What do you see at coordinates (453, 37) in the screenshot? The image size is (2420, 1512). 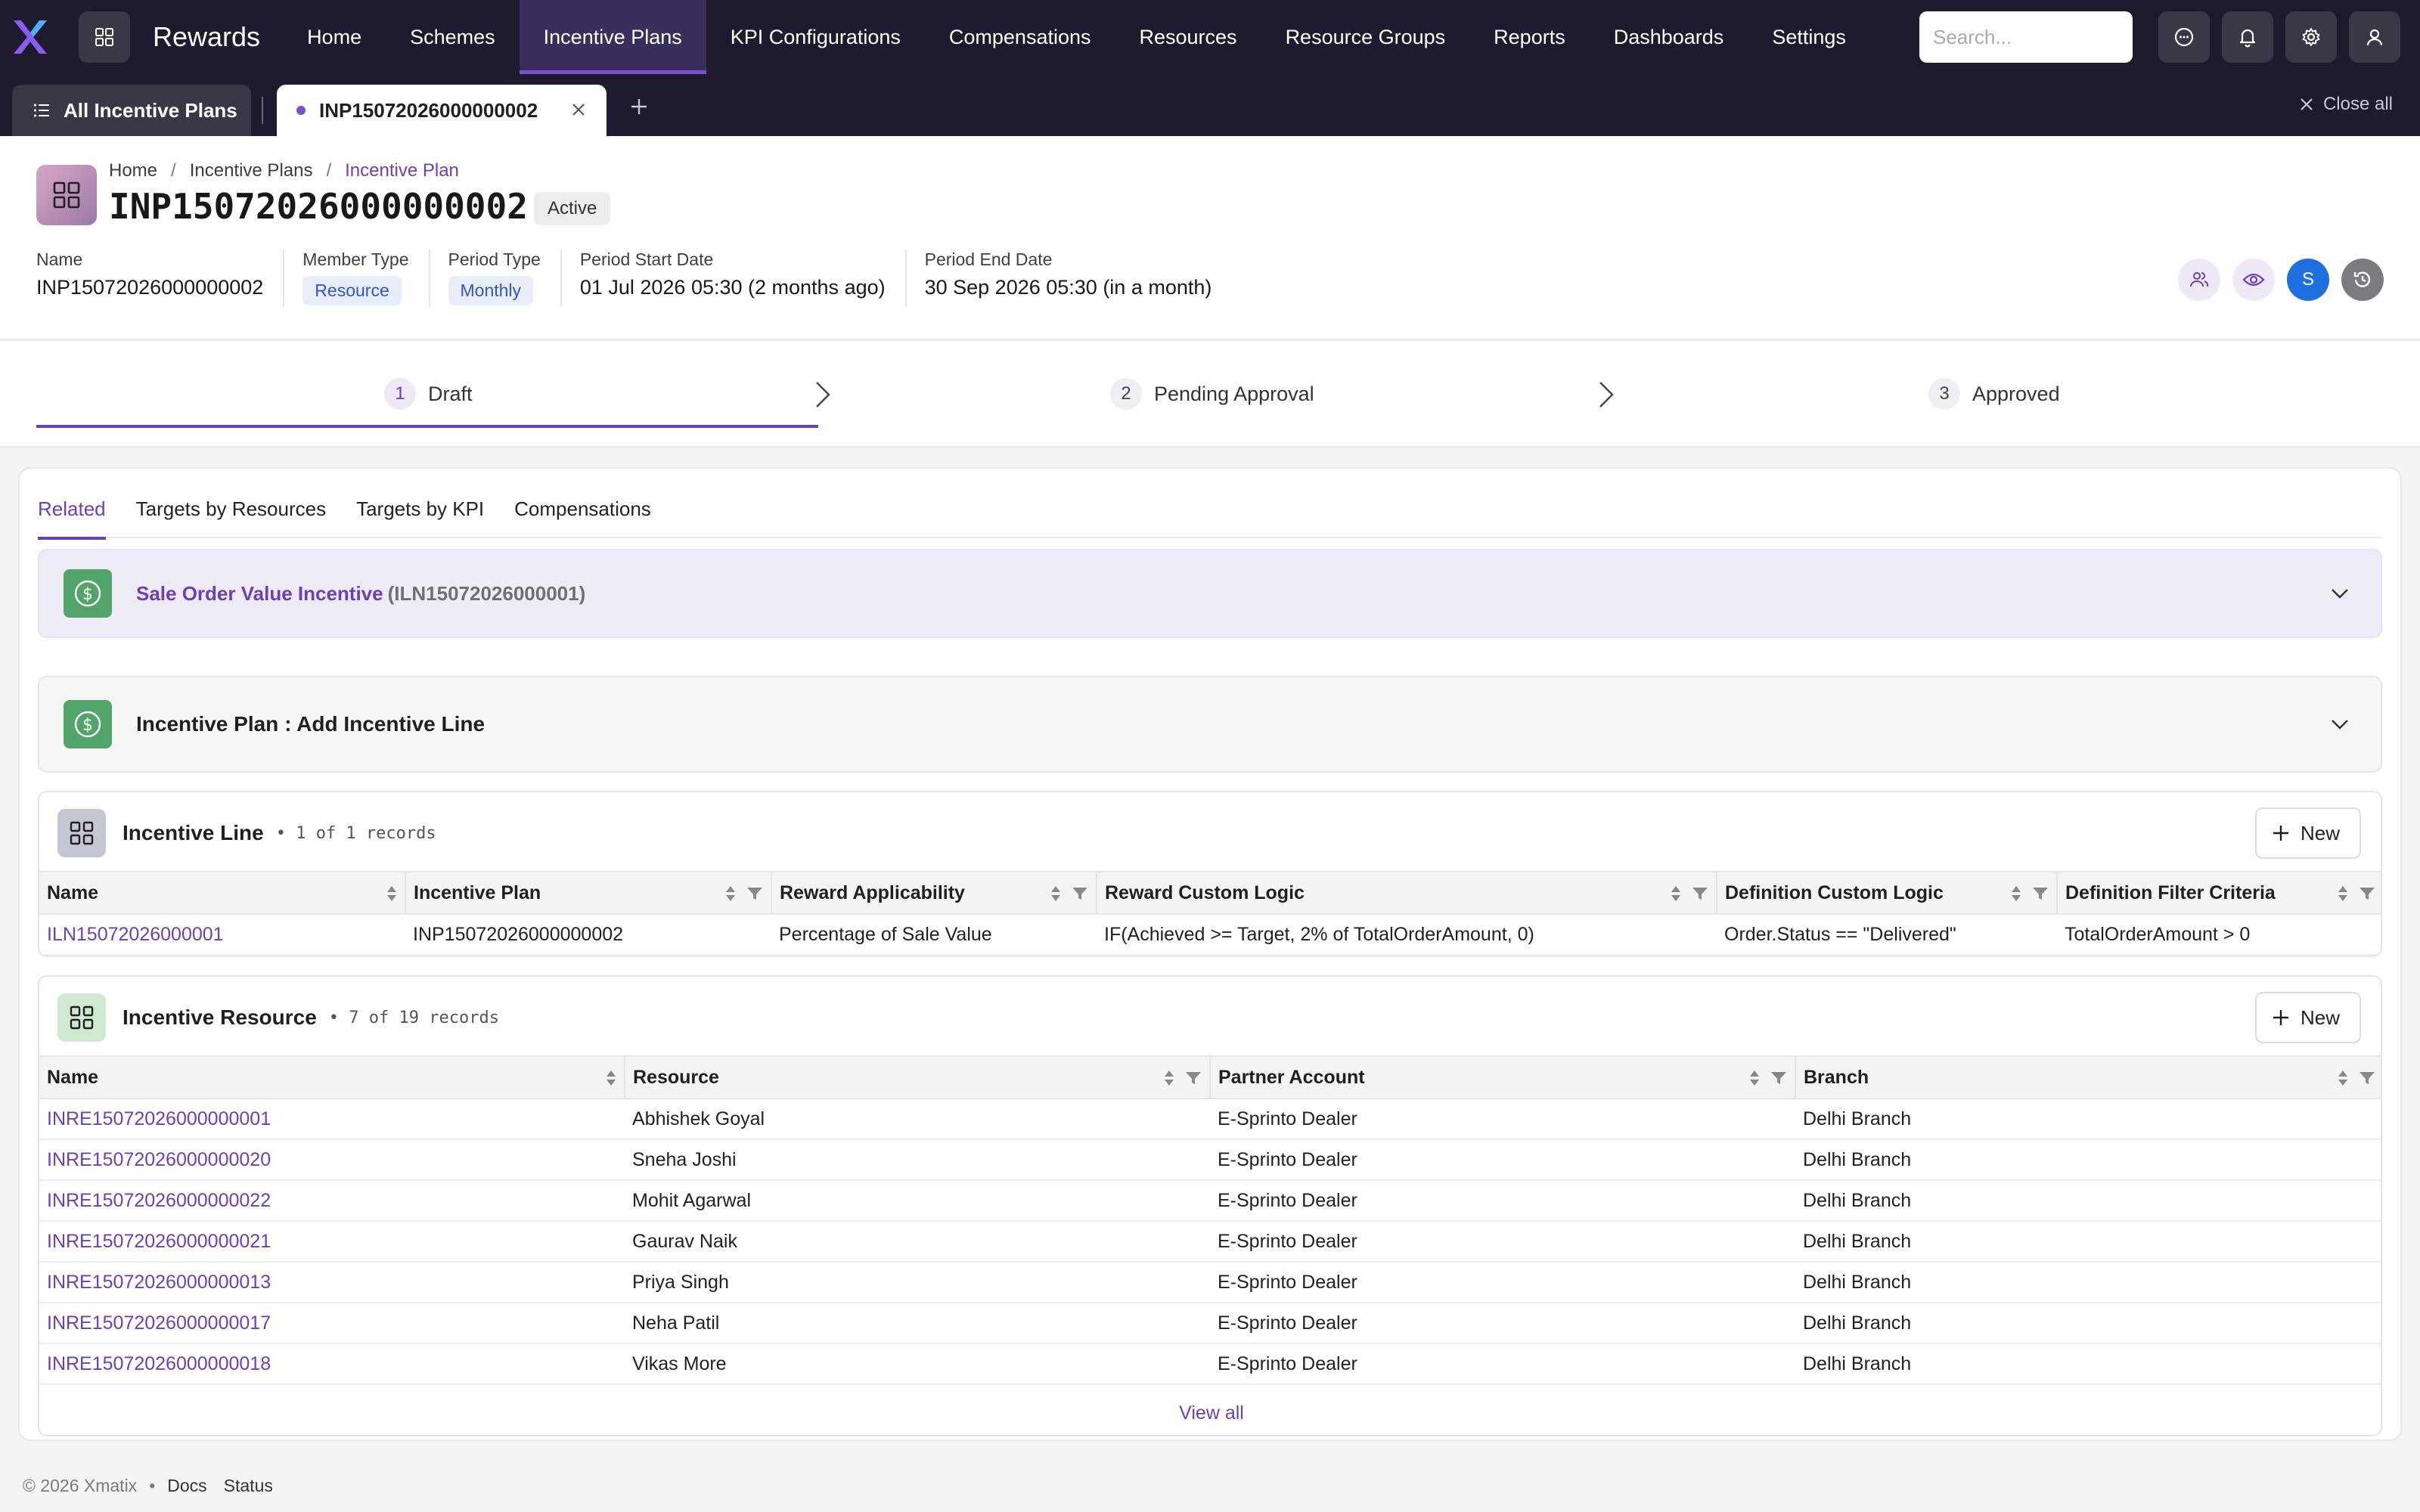 I see `nav-item-schemes: Schemes` at bounding box center [453, 37].